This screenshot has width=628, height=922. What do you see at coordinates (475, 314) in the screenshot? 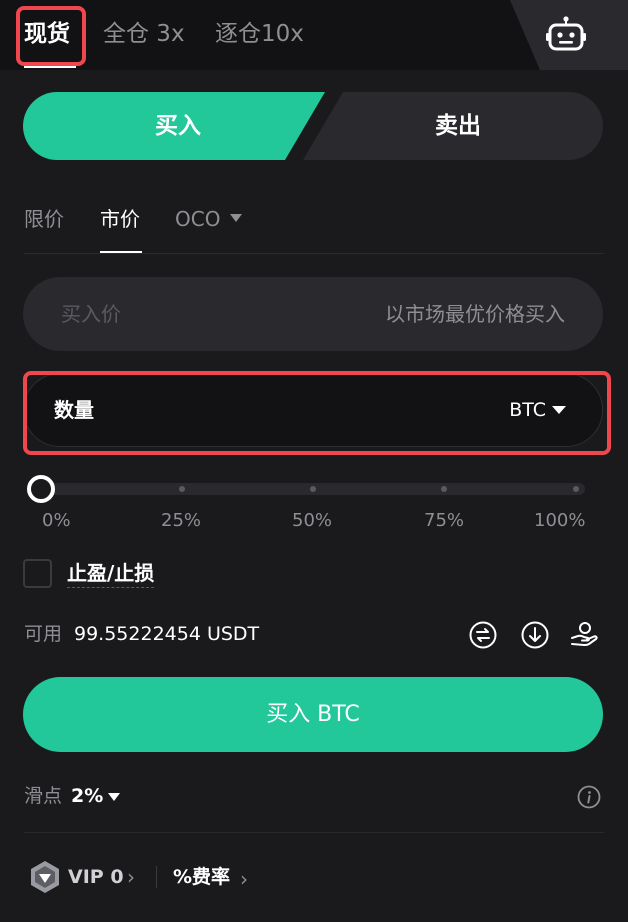
I see `price-field-value: 以市场最优价格买入` at bounding box center [475, 314].